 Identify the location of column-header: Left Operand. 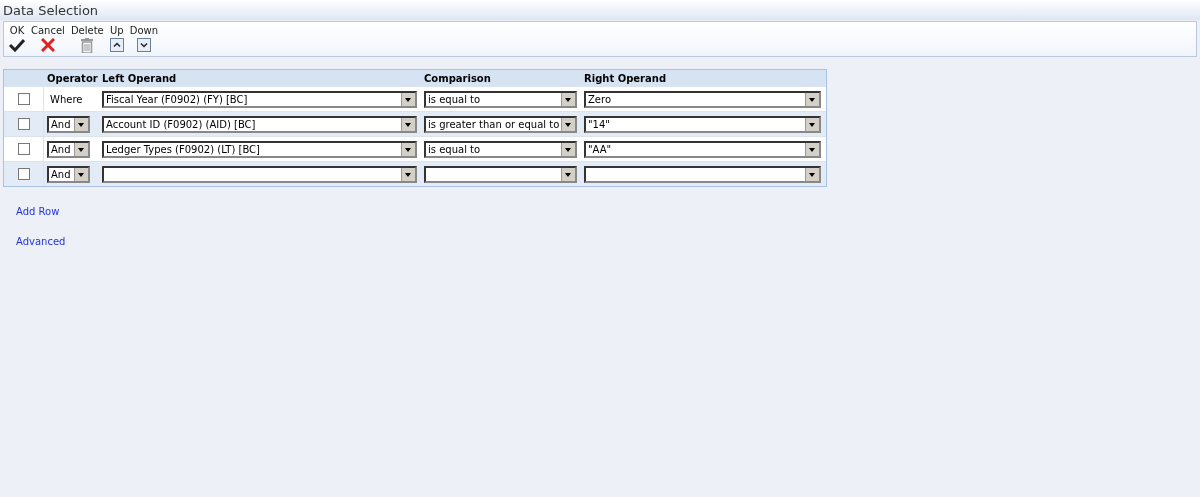
(139, 78).